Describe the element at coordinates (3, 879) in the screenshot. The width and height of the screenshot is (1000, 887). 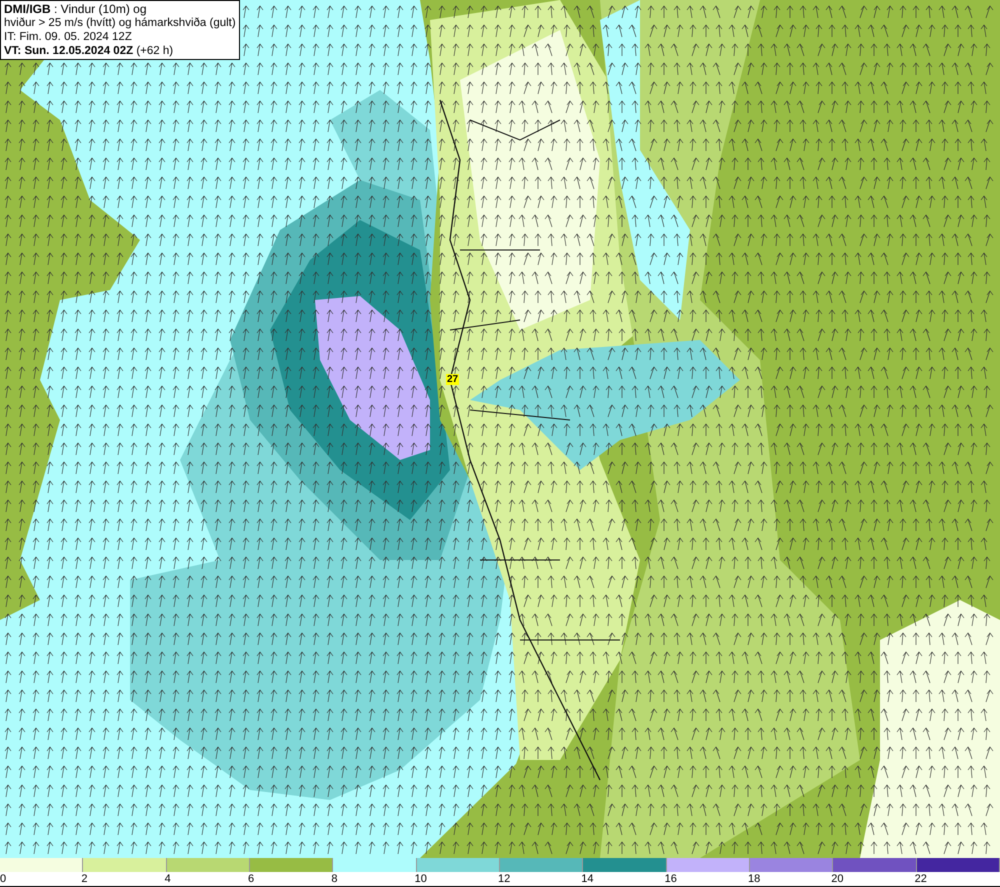
I see `legend-label: 0` at that location.